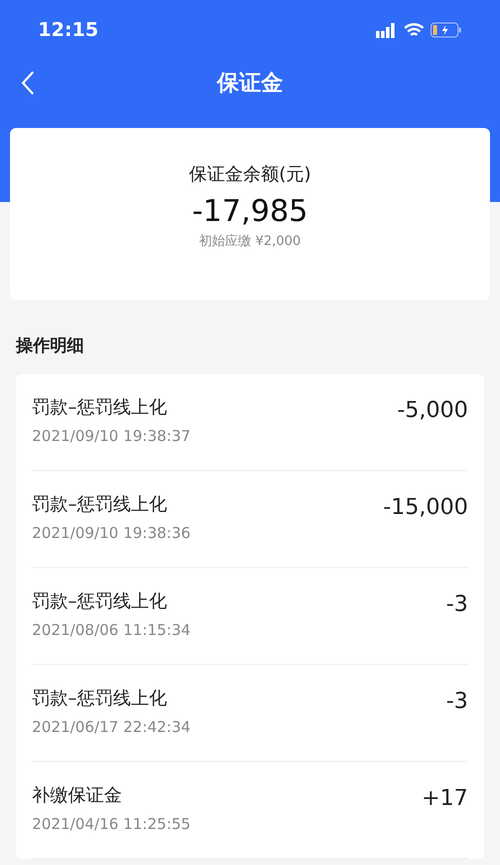 This screenshot has height=865, width=500. I want to click on balance-label: 保证金余额(元), so click(250, 175).